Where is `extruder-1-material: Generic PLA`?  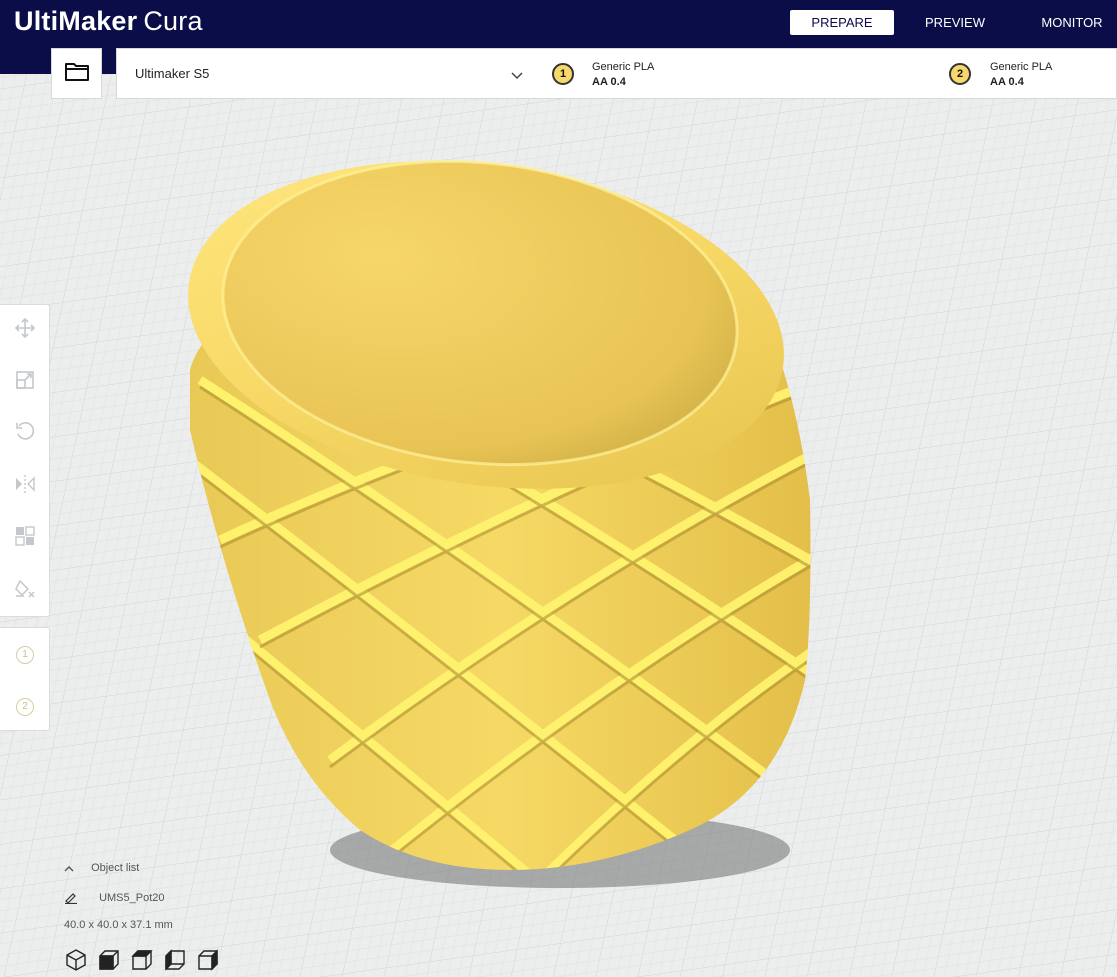 extruder-1-material: Generic PLA is located at coordinates (623, 67).